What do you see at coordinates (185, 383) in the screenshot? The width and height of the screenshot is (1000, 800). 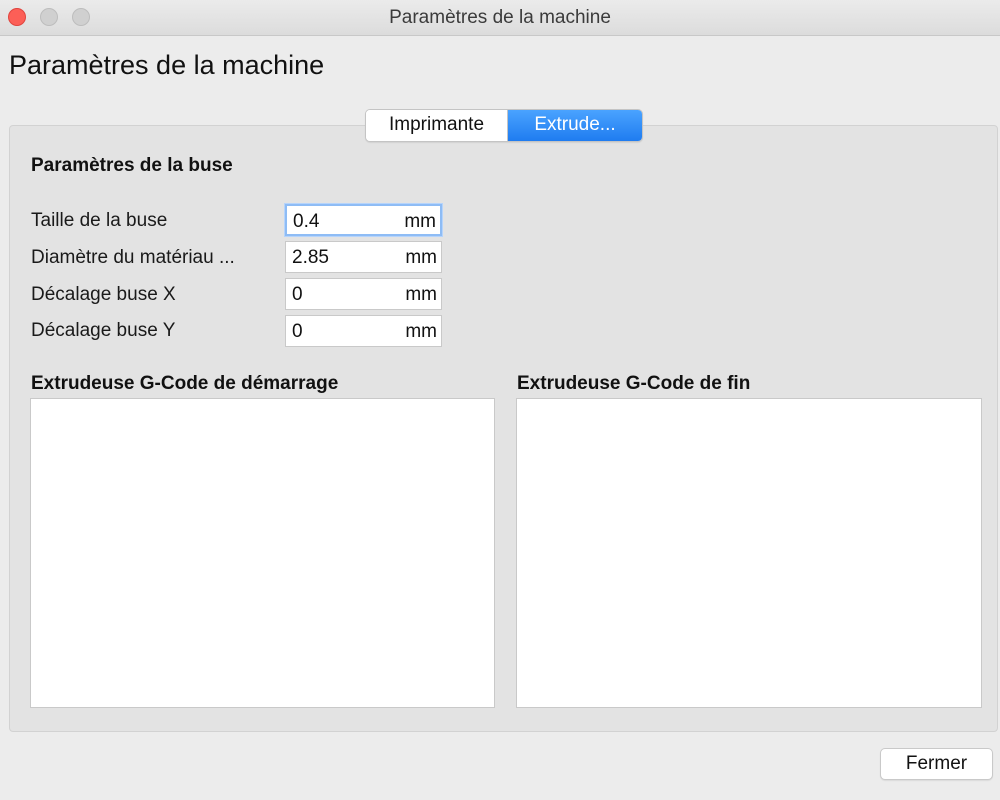 I see `start-gcode-title: Extrudeuse G-Code de démarrage` at bounding box center [185, 383].